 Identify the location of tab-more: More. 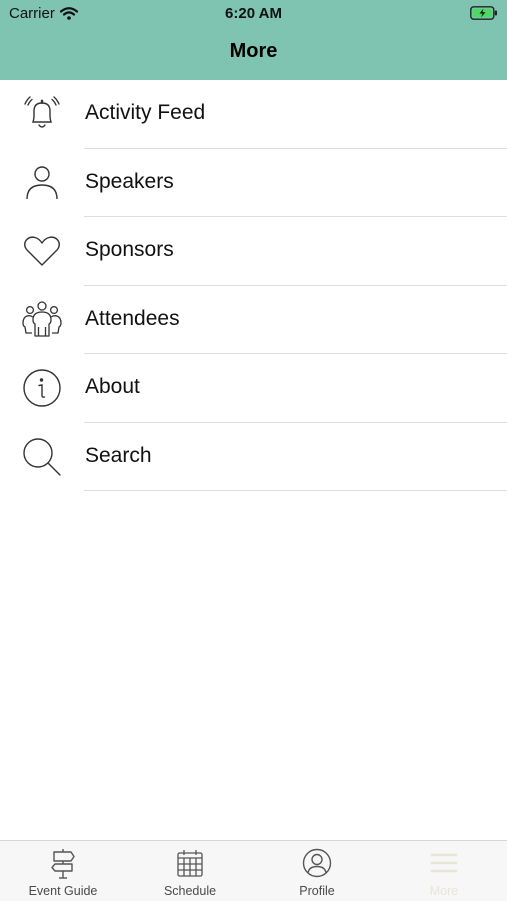
(444, 871).